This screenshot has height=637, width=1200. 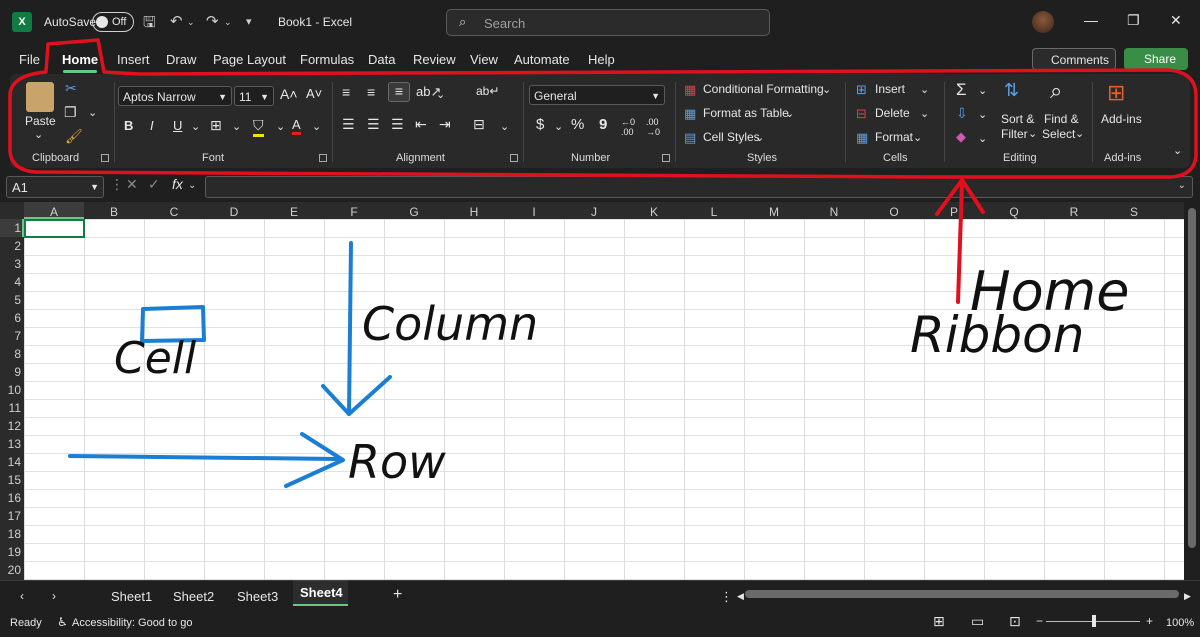 I want to click on font-color-dropdown-icon: ⌄, so click(x=316, y=126).